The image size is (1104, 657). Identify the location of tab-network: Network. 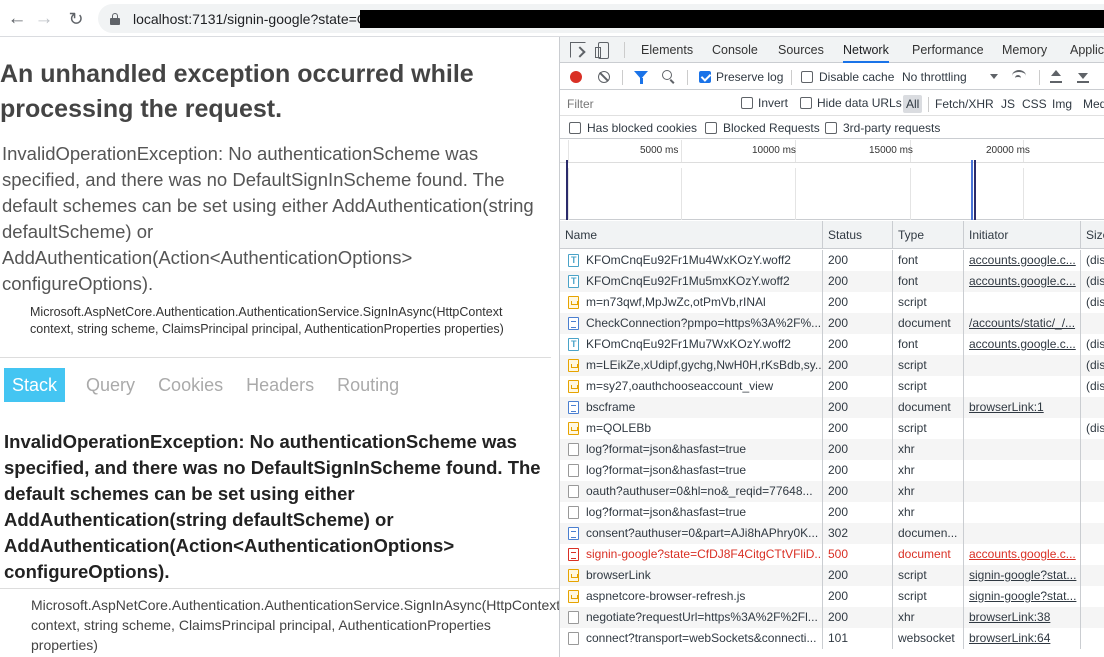
(866, 50).